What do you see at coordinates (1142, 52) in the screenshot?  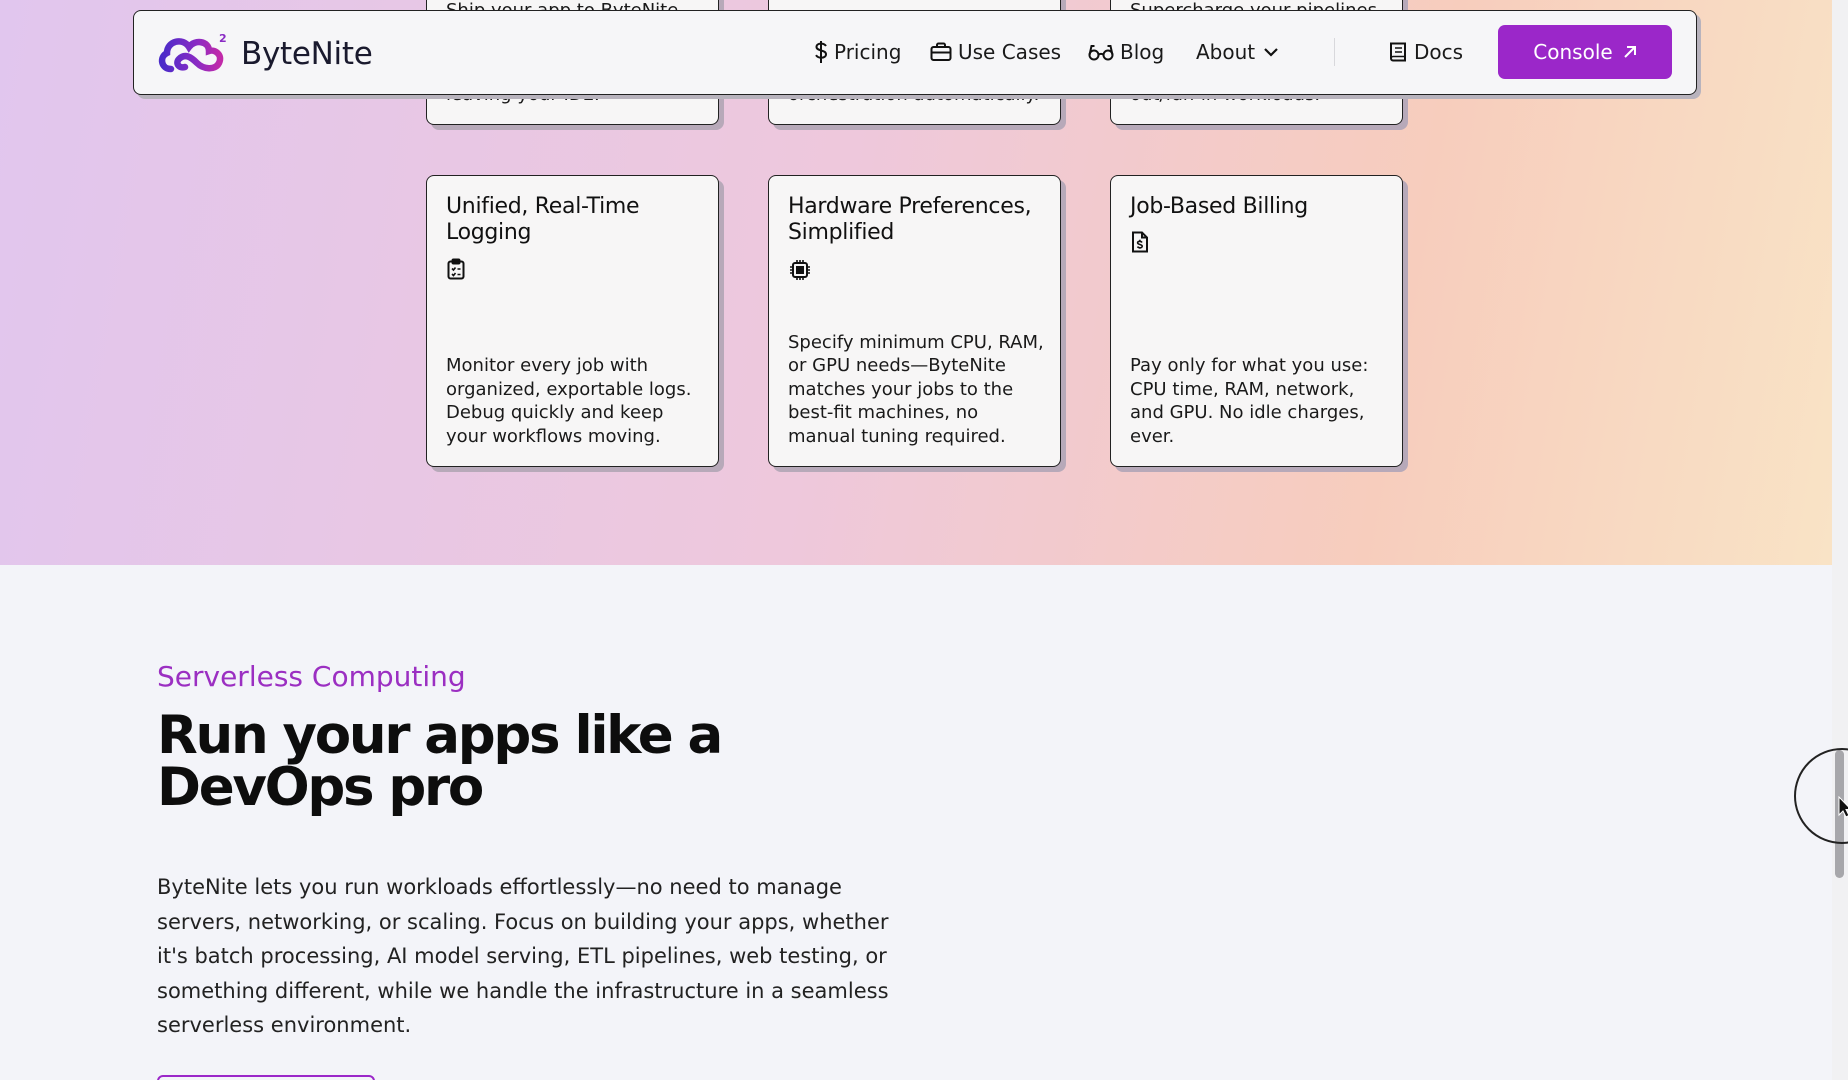 I see `nav-label: Blog` at bounding box center [1142, 52].